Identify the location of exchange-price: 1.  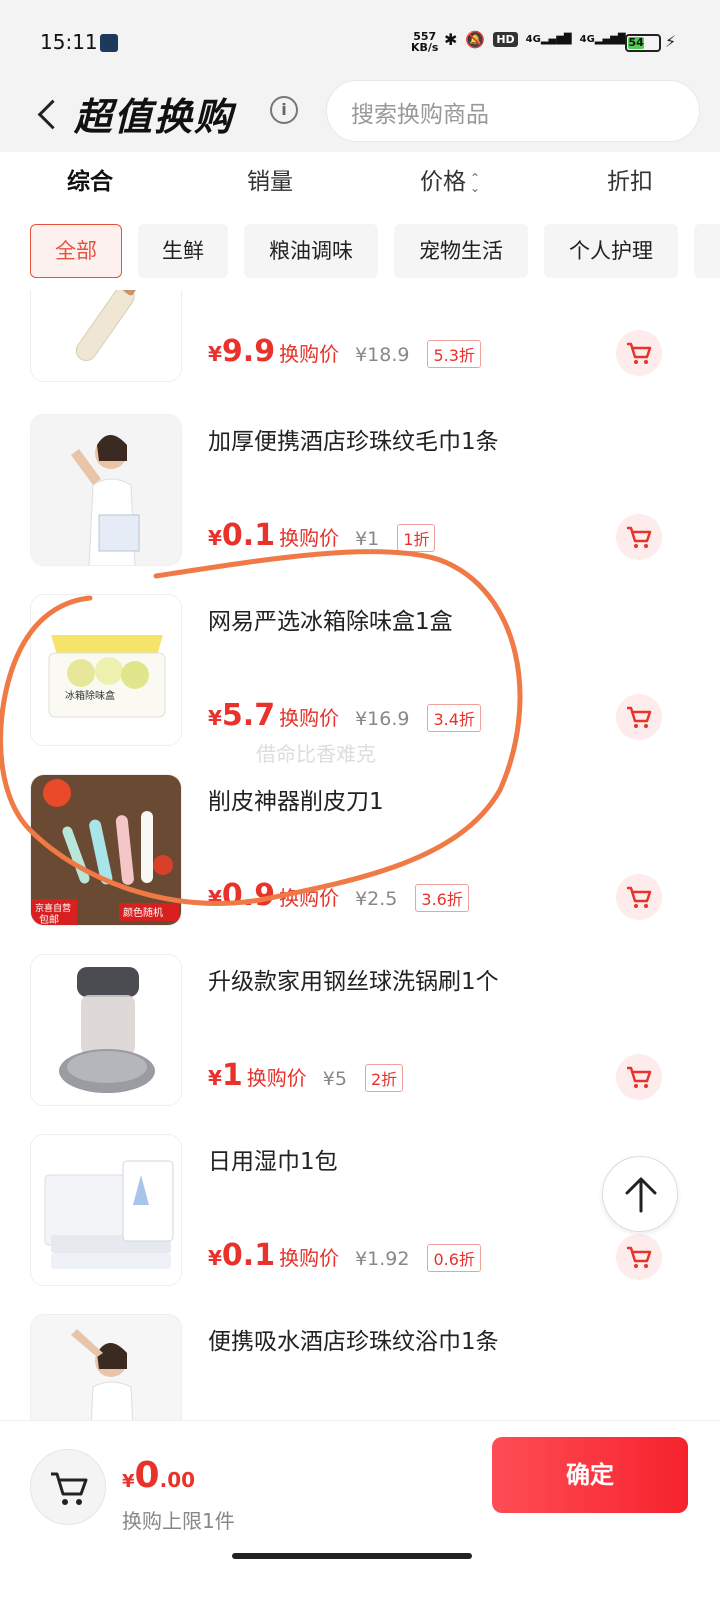
(232, 1075).